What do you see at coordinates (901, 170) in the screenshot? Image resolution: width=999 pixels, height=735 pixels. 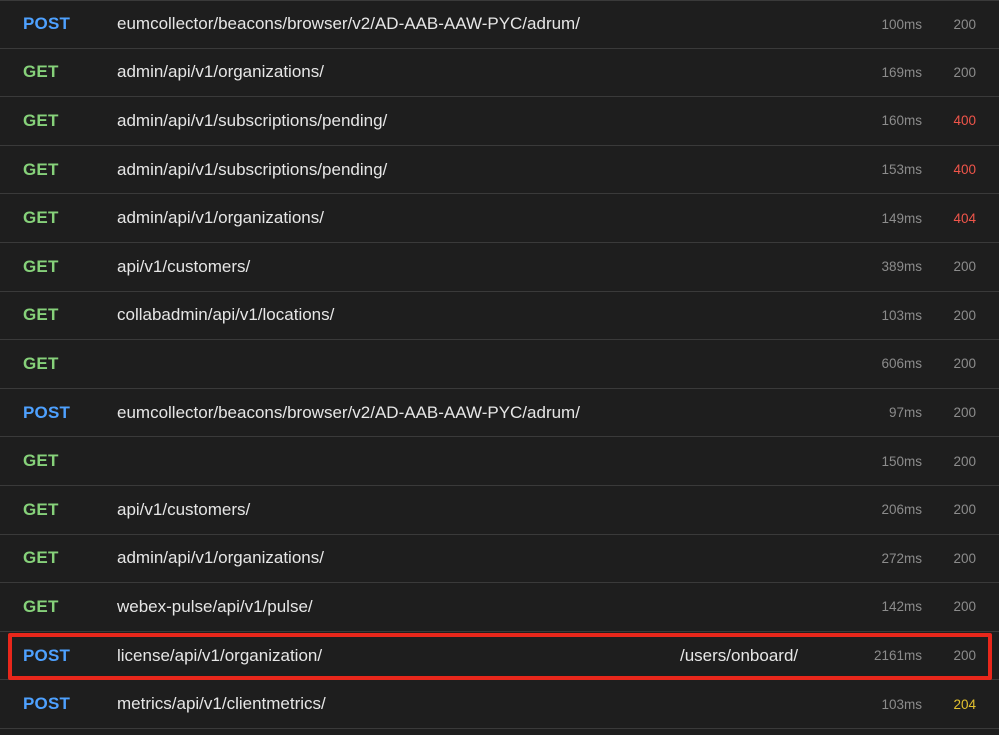 I see `duration: 153ms` at bounding box center [901, 170].